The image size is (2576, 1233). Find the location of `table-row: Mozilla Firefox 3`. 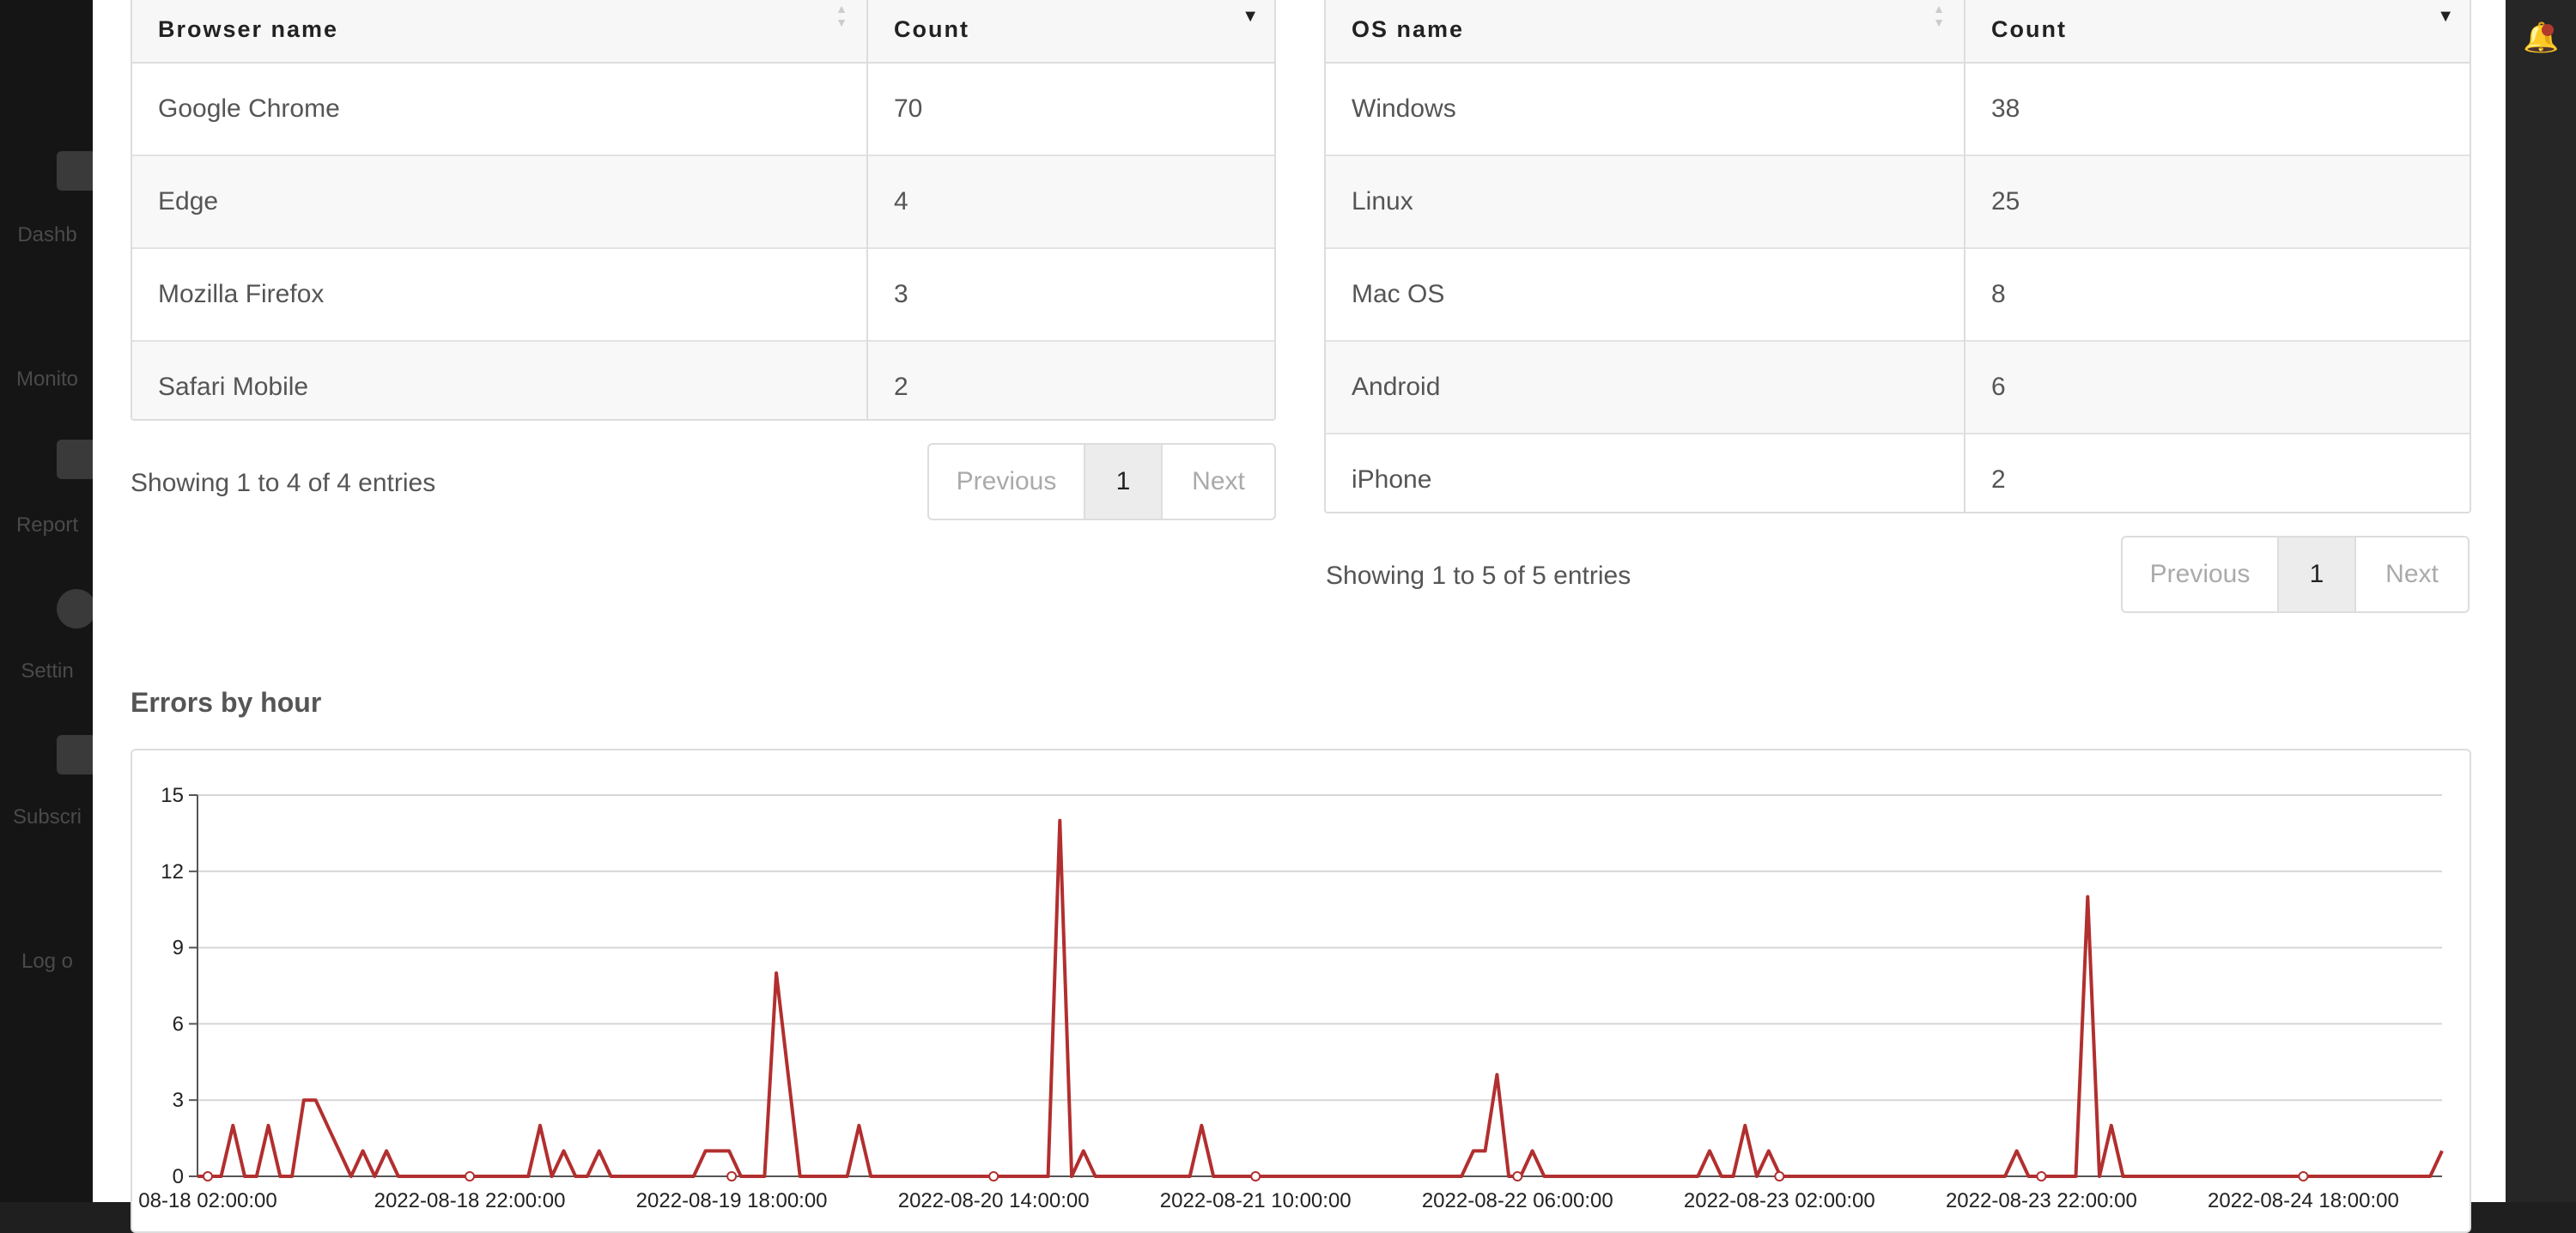

table-row: Mozilla Firefox 3 is located at coordinates (703, 294).